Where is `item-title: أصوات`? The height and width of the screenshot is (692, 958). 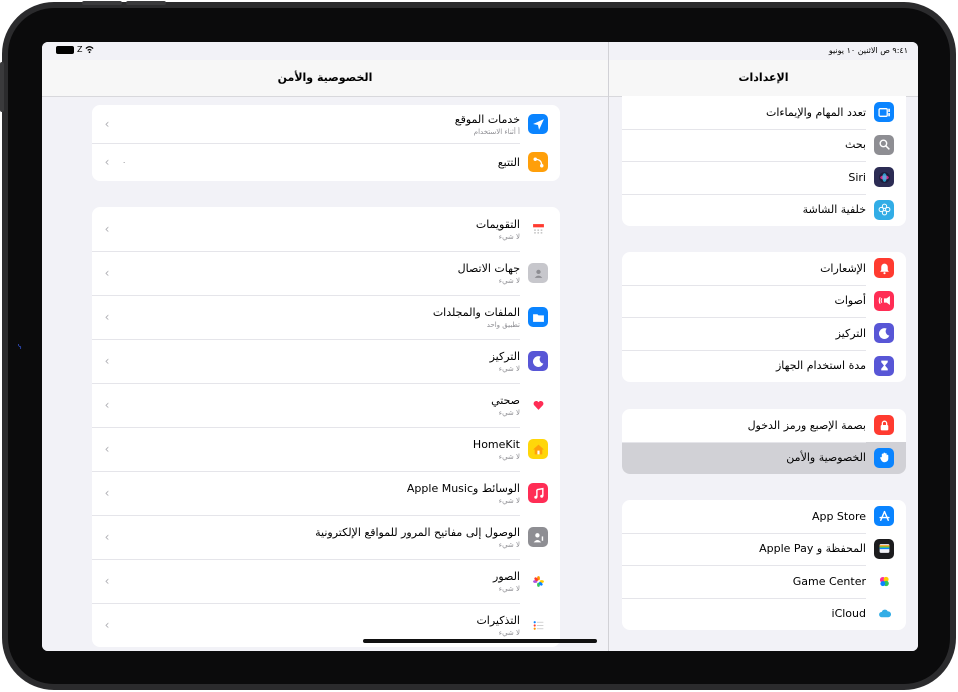 item-title: أصوات is located at coordinates (850, 301).